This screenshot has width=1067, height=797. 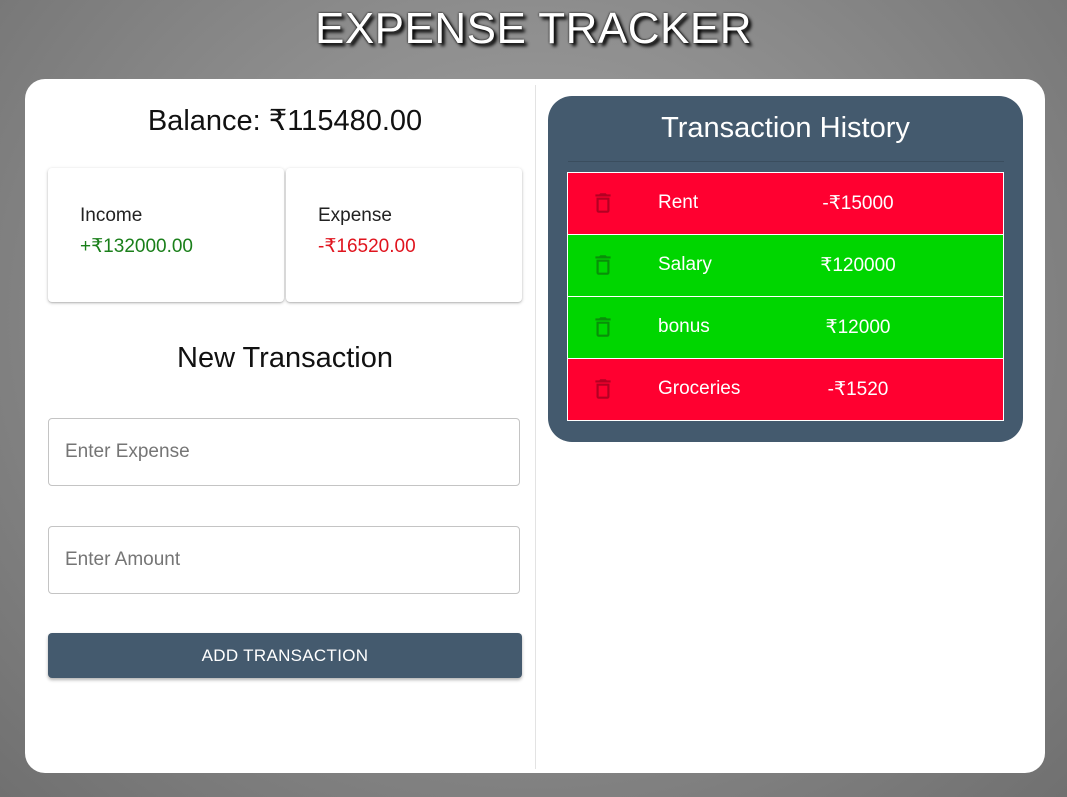 What do you see at coordinates (533, 28) in the screenshot?
I see `app-title: EXPENSE TRACKER` at bounding box center [533, 28].